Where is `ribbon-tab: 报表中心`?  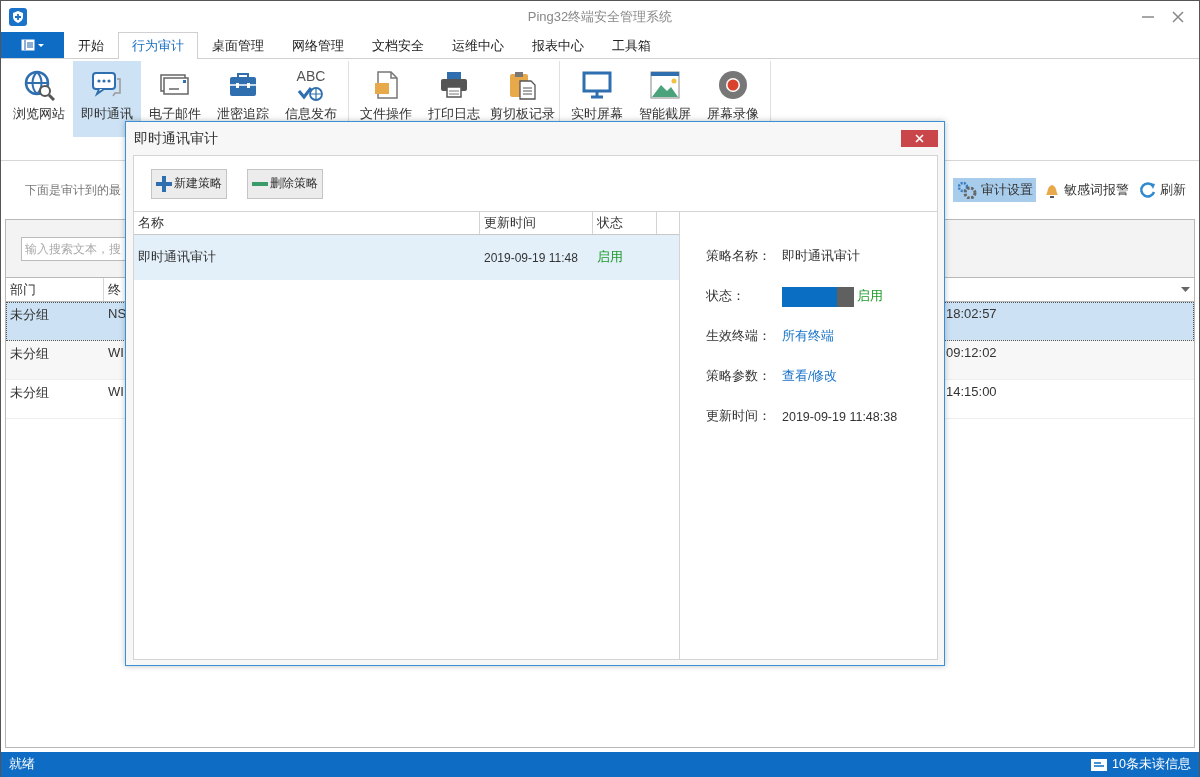
ribbon-tab: 报表中心 is located at coordinates (558, 45).